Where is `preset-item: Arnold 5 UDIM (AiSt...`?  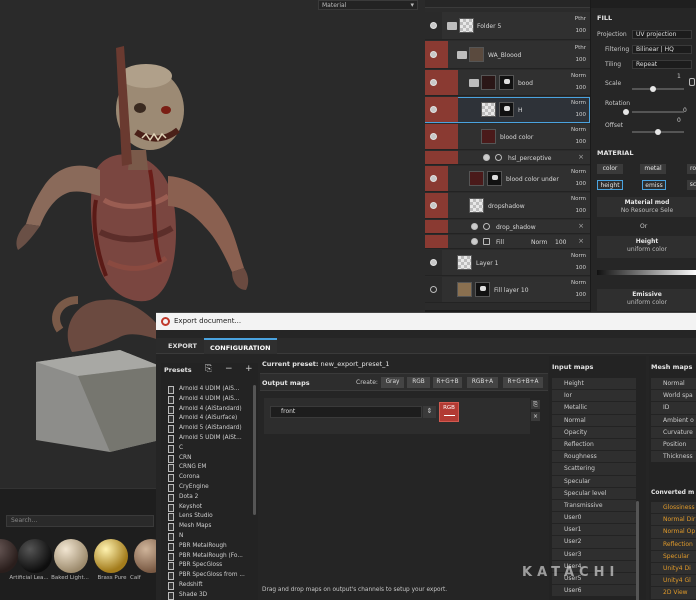
preset-item: Arnold 5 UDIM (AiSt... is located at coordinates (207, 439).